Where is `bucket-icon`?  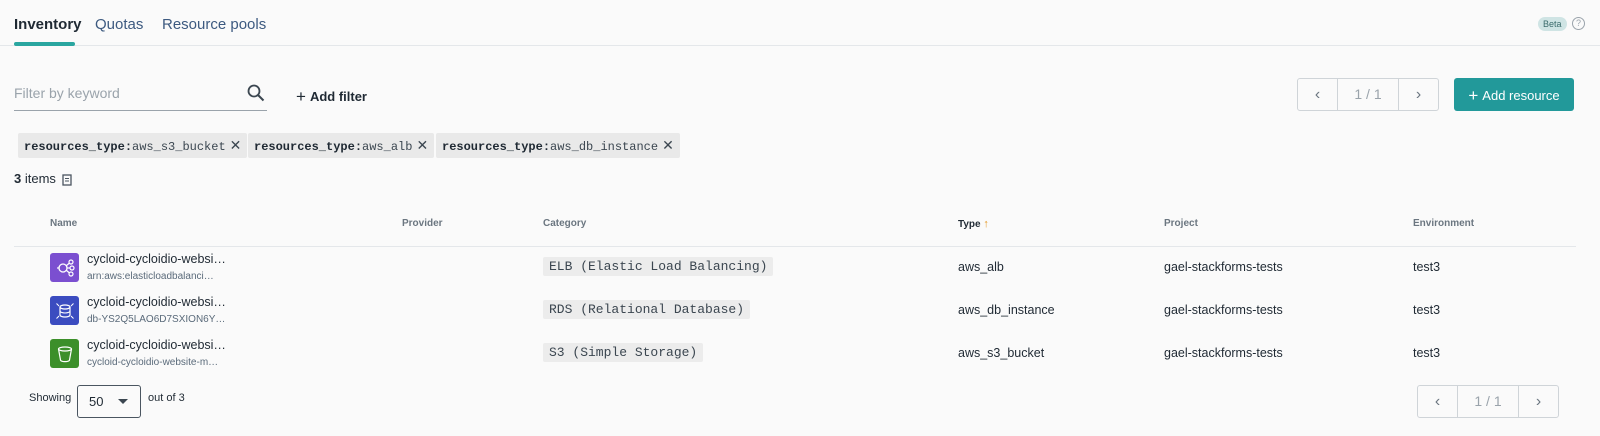 bucket-icon is located at coordinates (64, 353).